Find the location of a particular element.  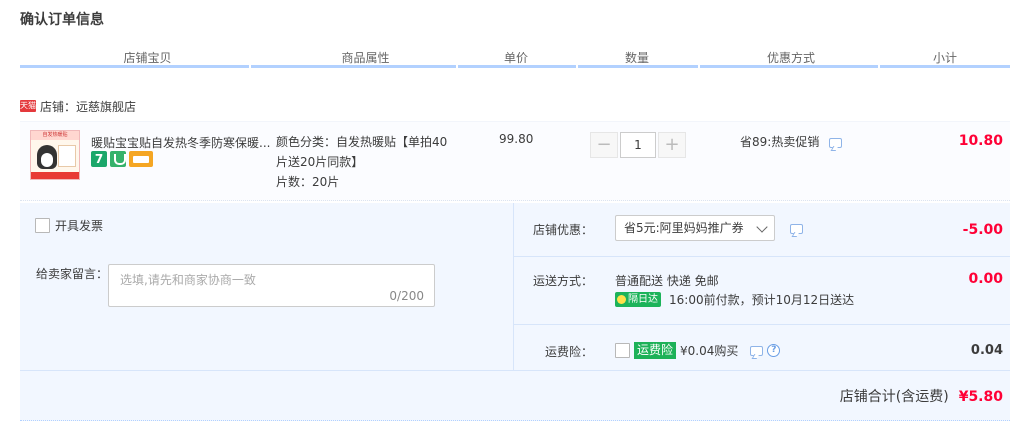

invoice-label: 开具发票 is located at coordinates (79, 226).